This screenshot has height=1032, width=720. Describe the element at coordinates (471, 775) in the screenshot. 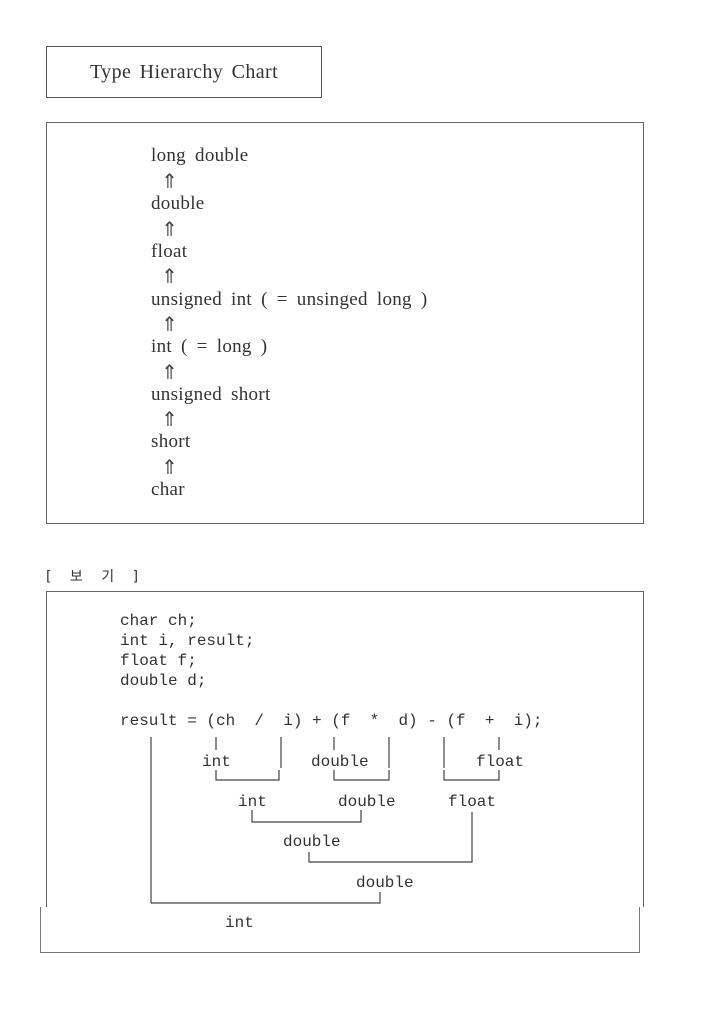

I see `f-add-i-bracket` at that location.